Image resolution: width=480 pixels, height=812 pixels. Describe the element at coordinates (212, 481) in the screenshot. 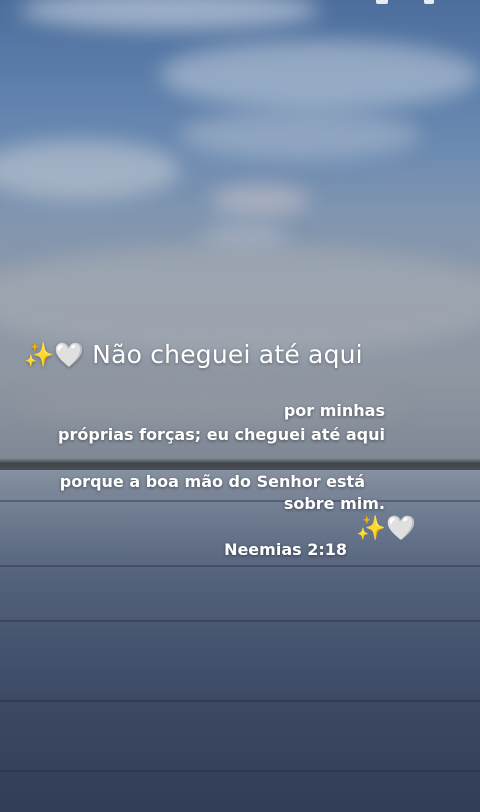

I see `verse-line: porque a boa mão do Senhor está` at that location.